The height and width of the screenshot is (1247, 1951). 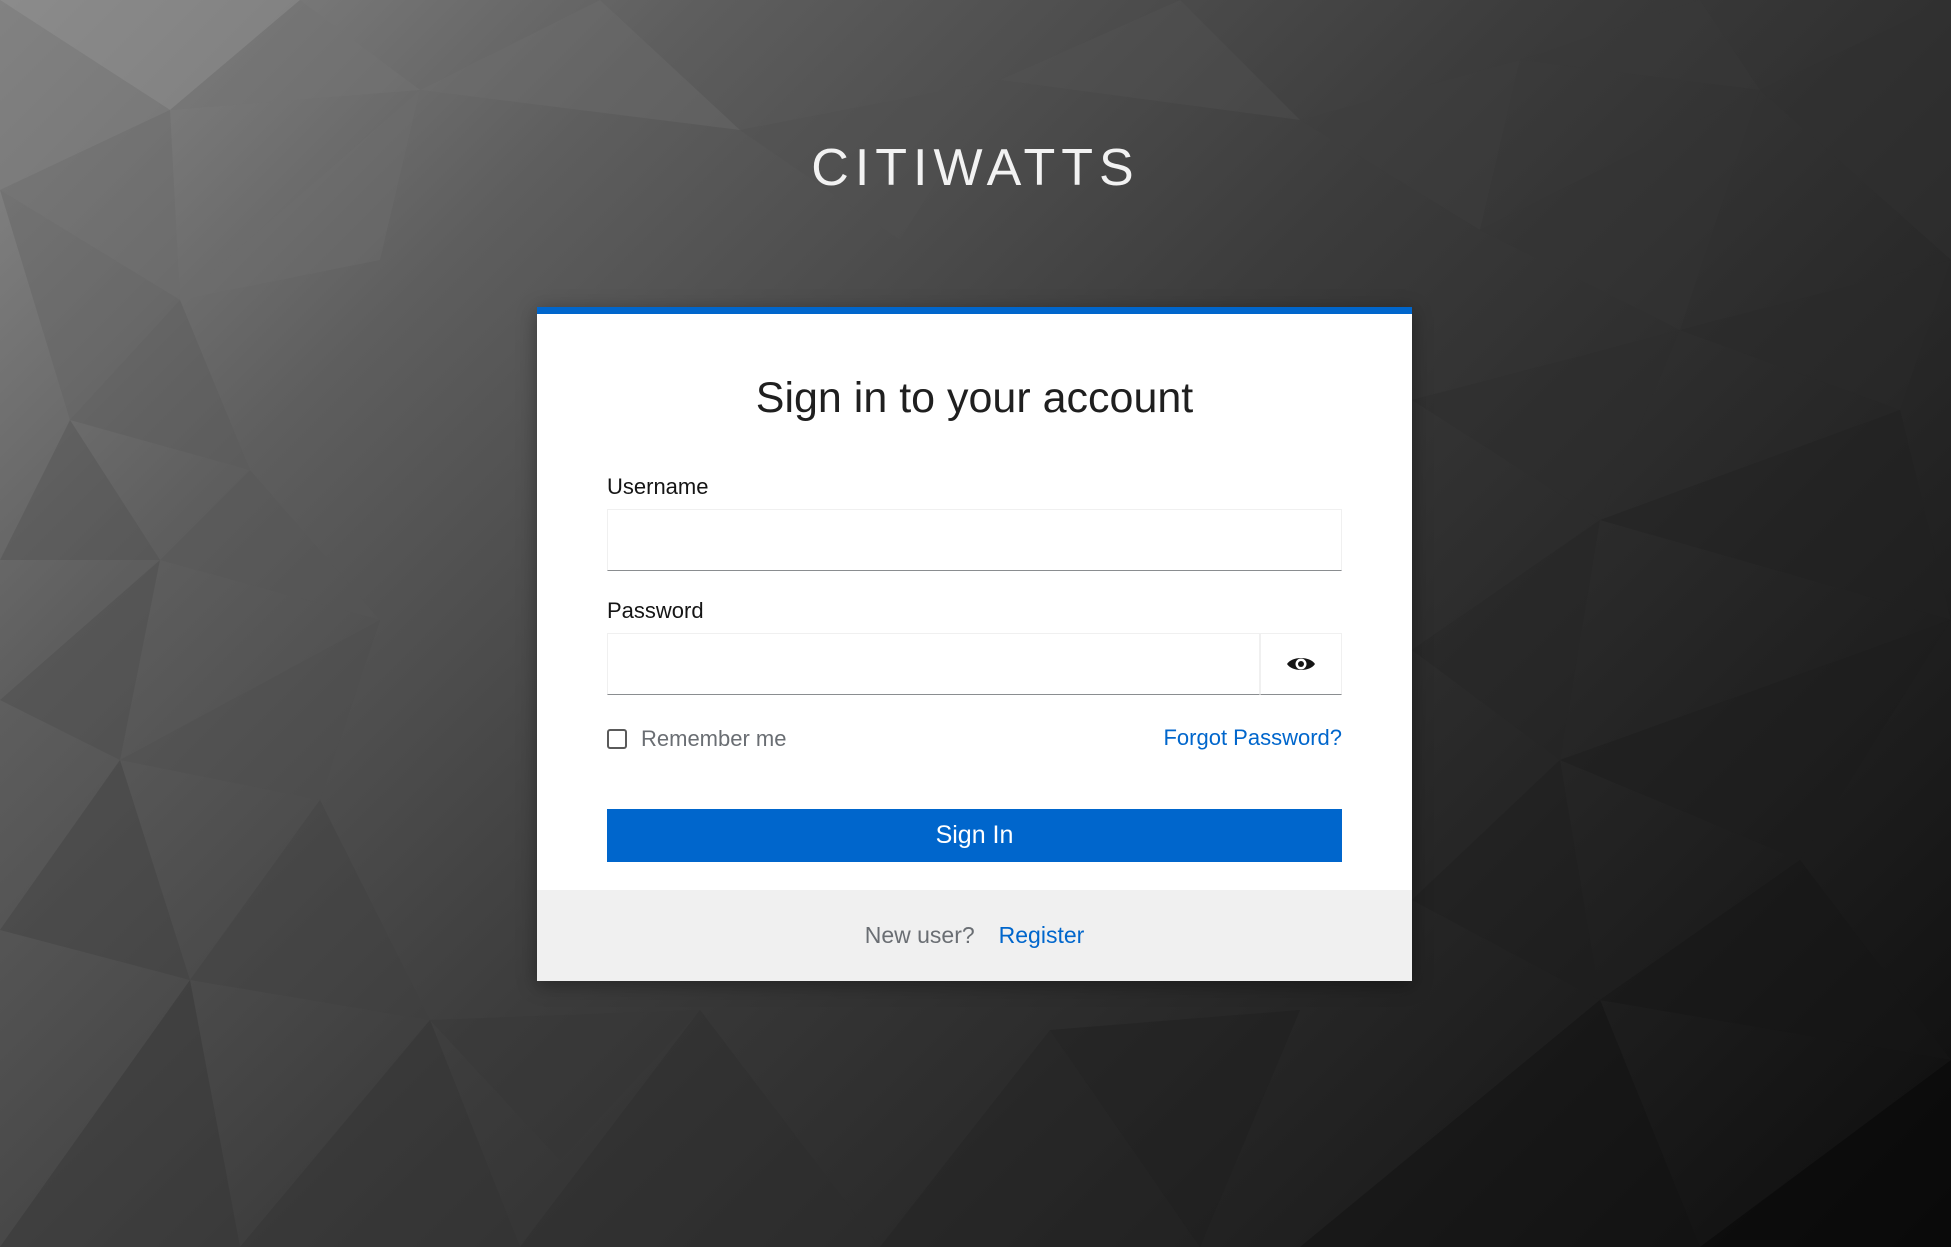 I want to click on forgot-password-link: Forgot Password?, so click(x=1252, y=738).